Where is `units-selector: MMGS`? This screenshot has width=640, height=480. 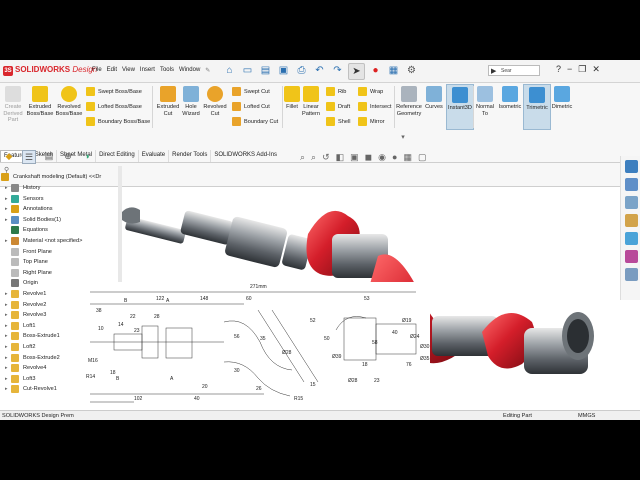
units-selector: MMGS is located at coordinates (586, 416).